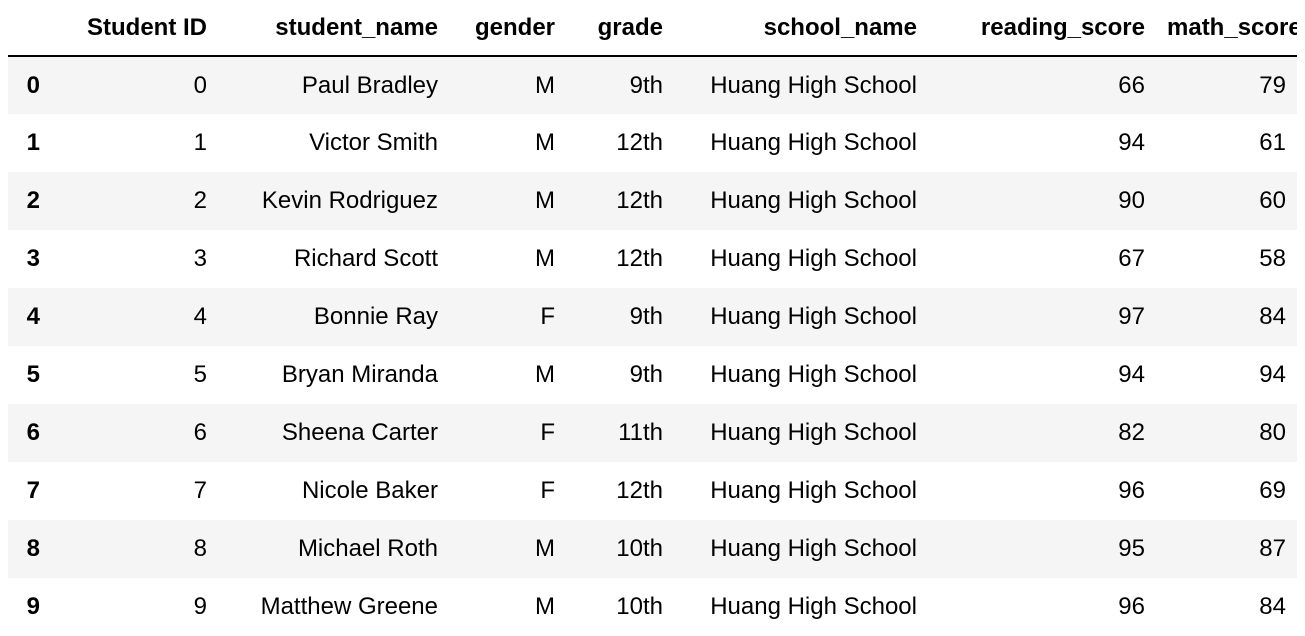 The image size is (1305, 636). I want to click on column-header-school-name: school_name, so click(840, 27).